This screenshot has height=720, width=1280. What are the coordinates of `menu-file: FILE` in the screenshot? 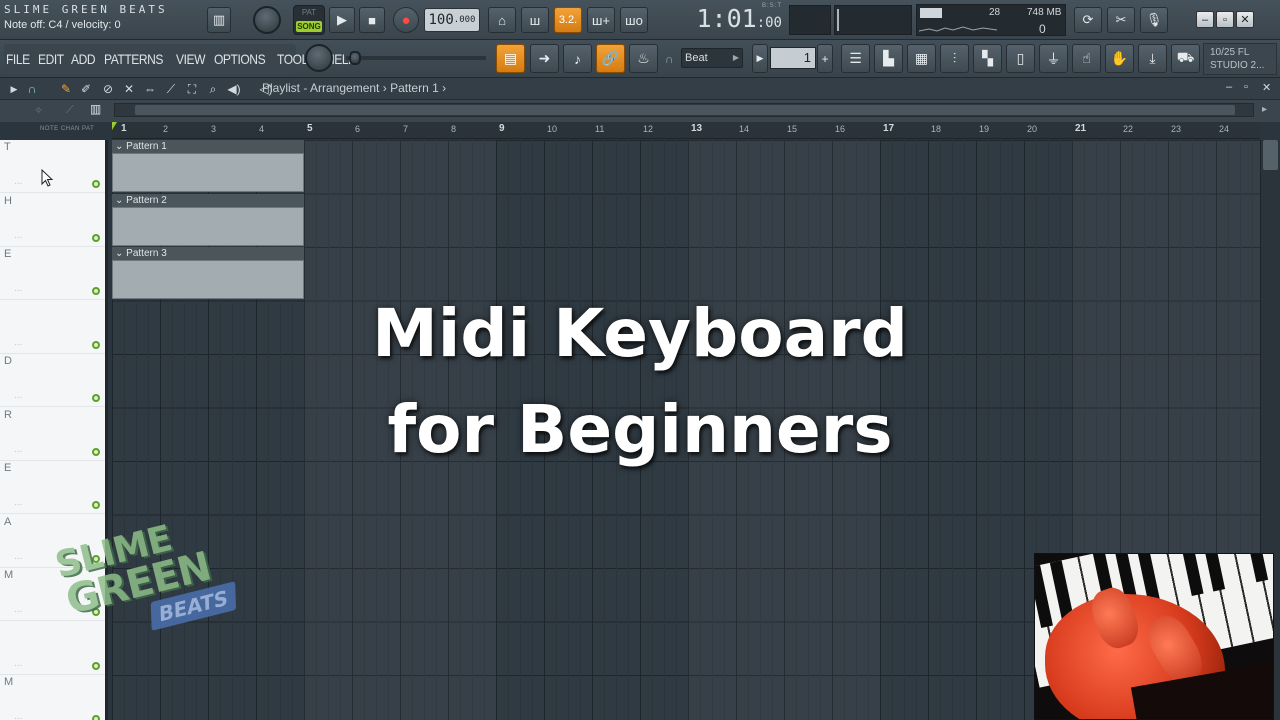 It's located at (18, 59).